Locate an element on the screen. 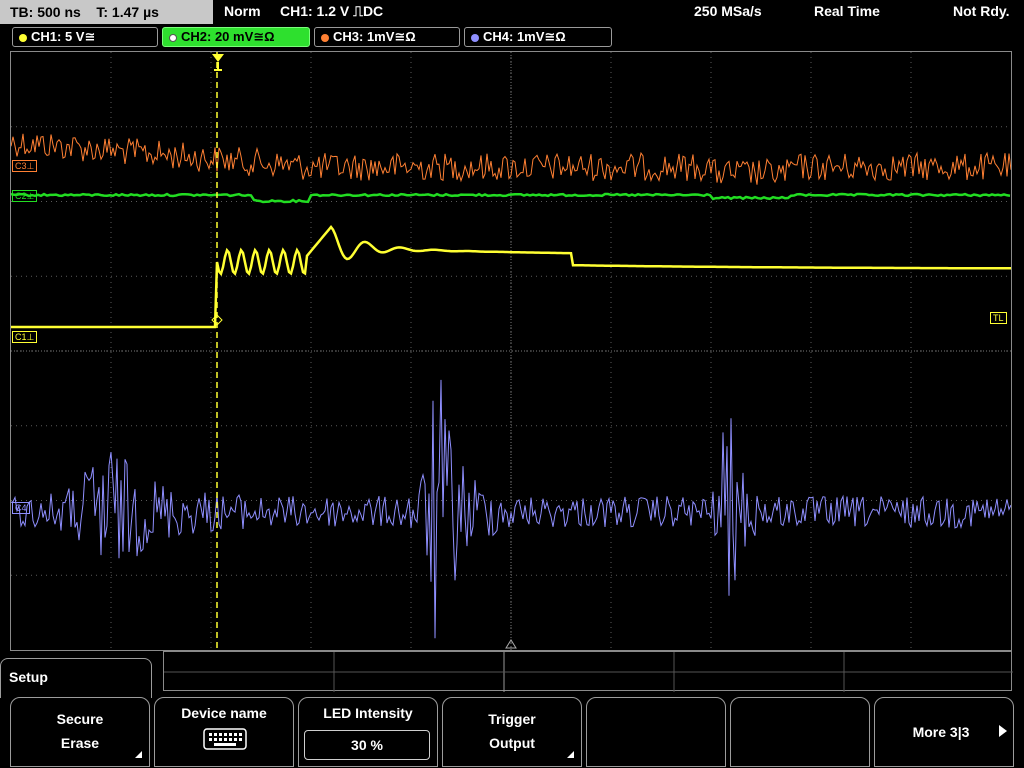 The height and width of the screenshot is (768, 1024). ch4-label: CH4: 1mV≅Ω is located at coordinates (524, 36).